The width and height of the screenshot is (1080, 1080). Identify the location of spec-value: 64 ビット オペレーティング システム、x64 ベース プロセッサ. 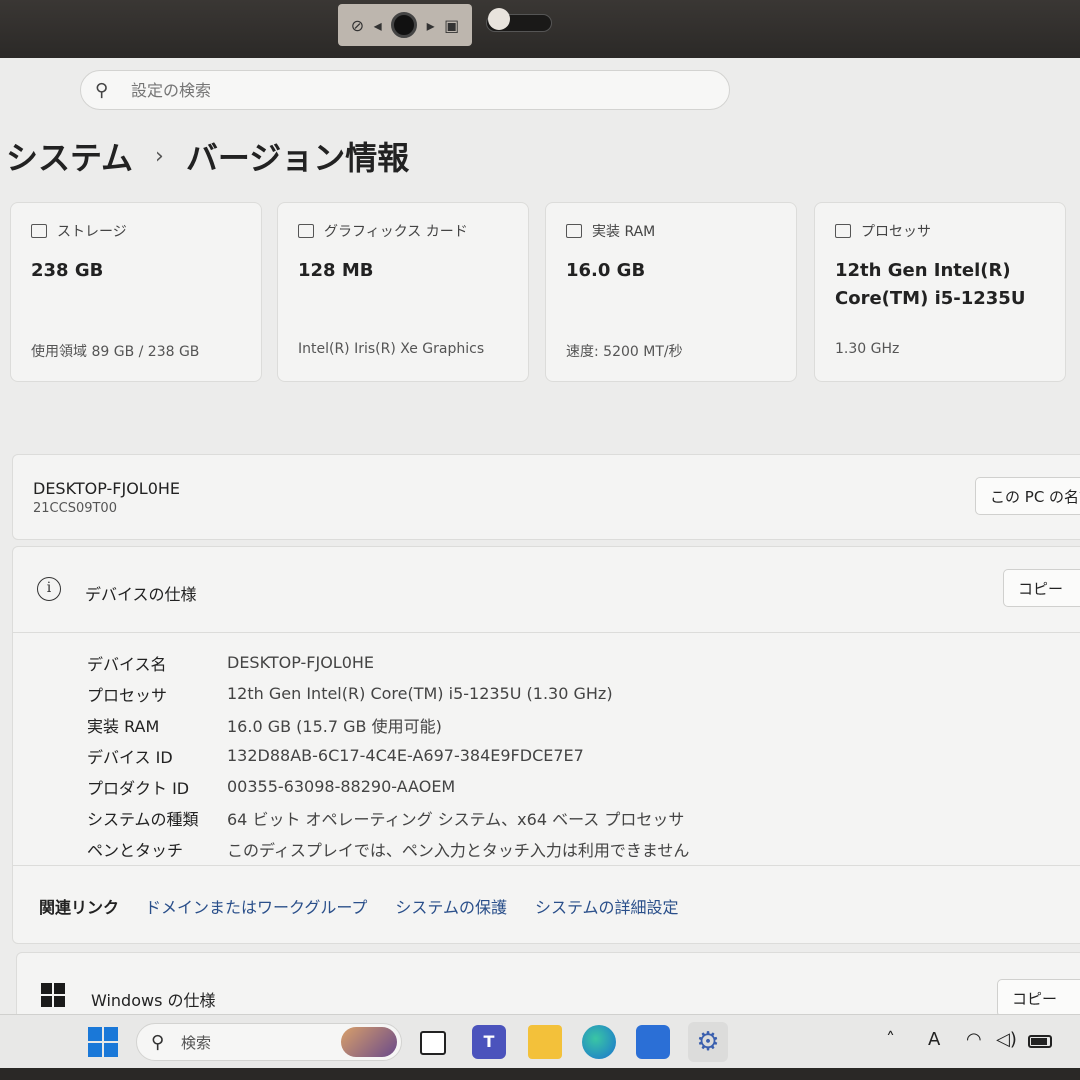
(456, 819).